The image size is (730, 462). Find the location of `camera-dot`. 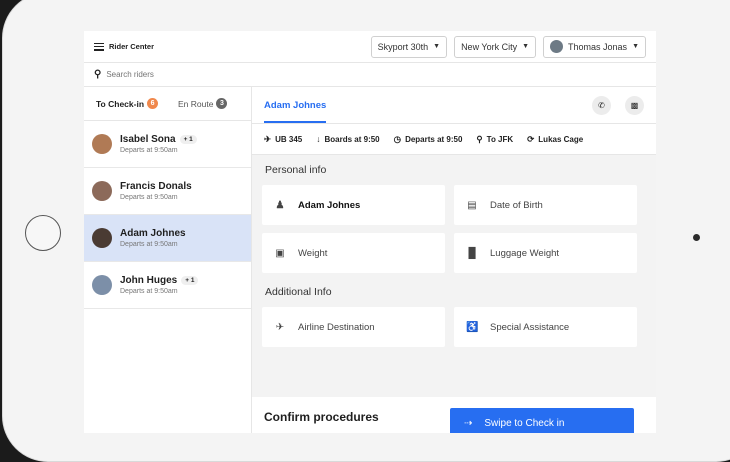

camera-dot is located at coordinates (696, 237).